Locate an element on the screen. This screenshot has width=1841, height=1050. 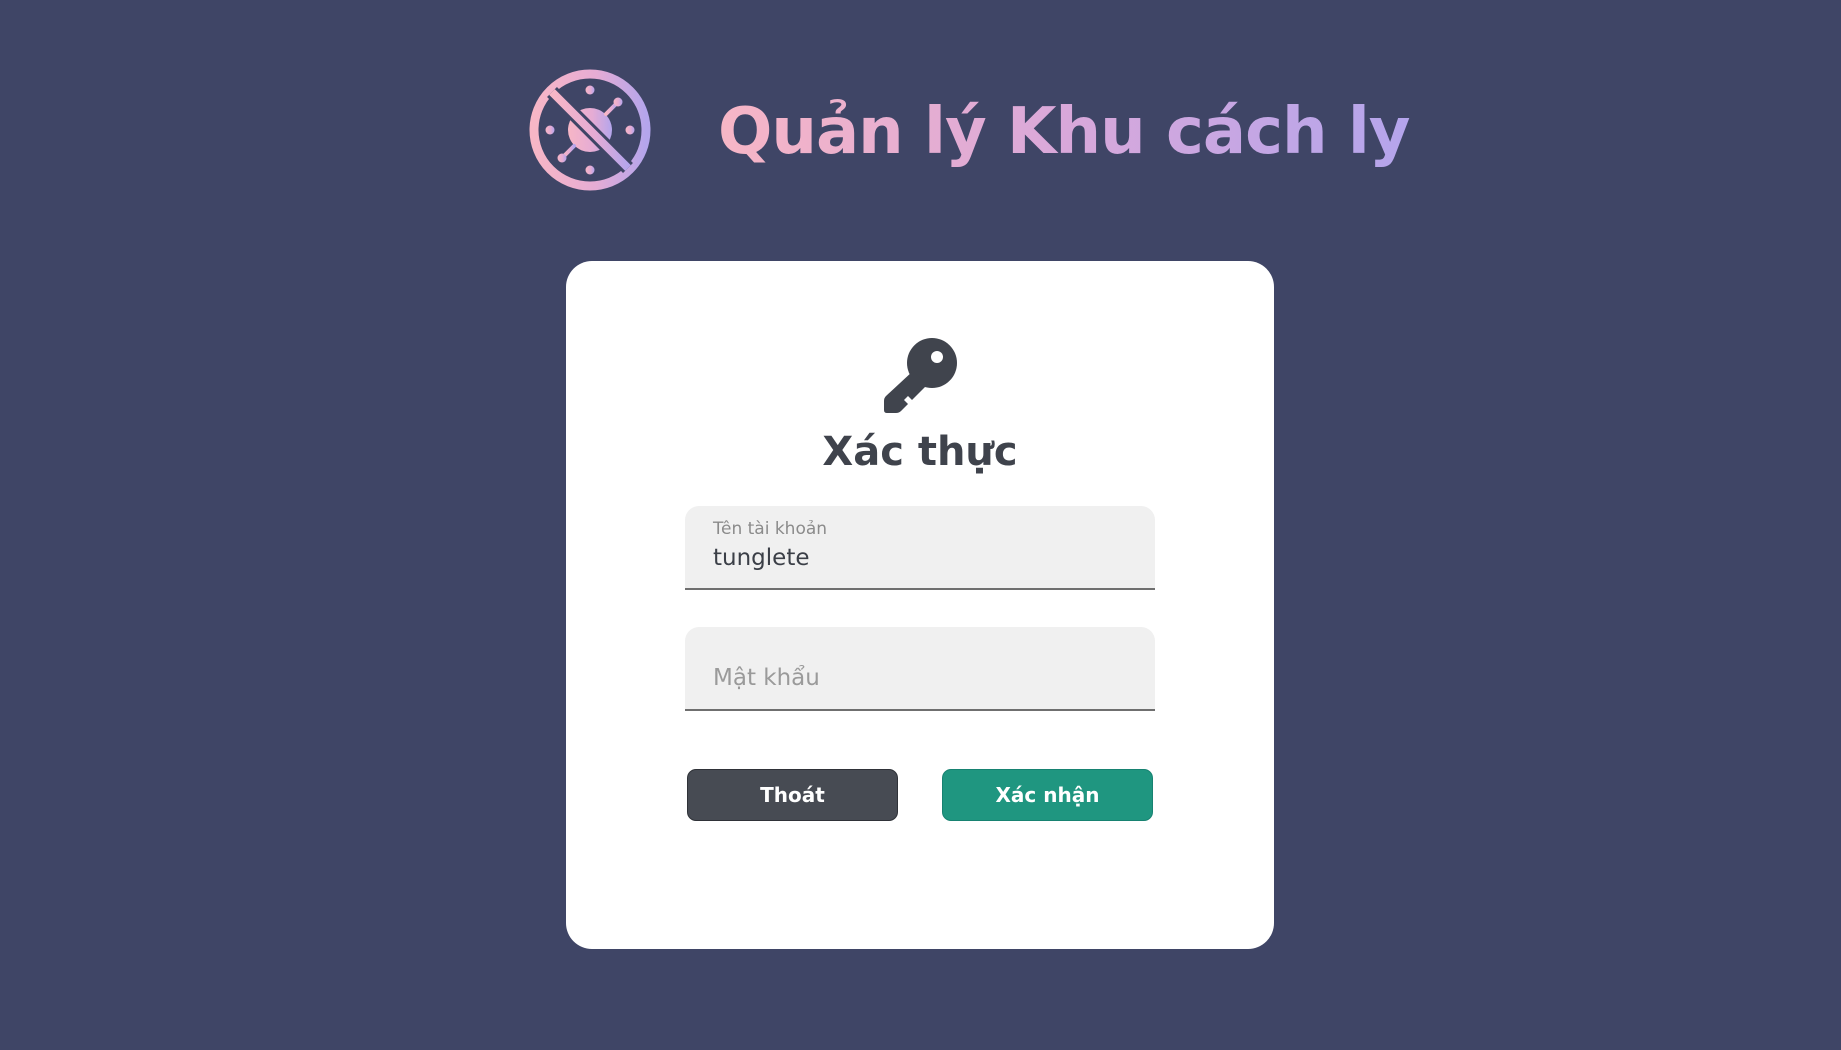
username-input: tunglete is located at coordinates (761, 558).